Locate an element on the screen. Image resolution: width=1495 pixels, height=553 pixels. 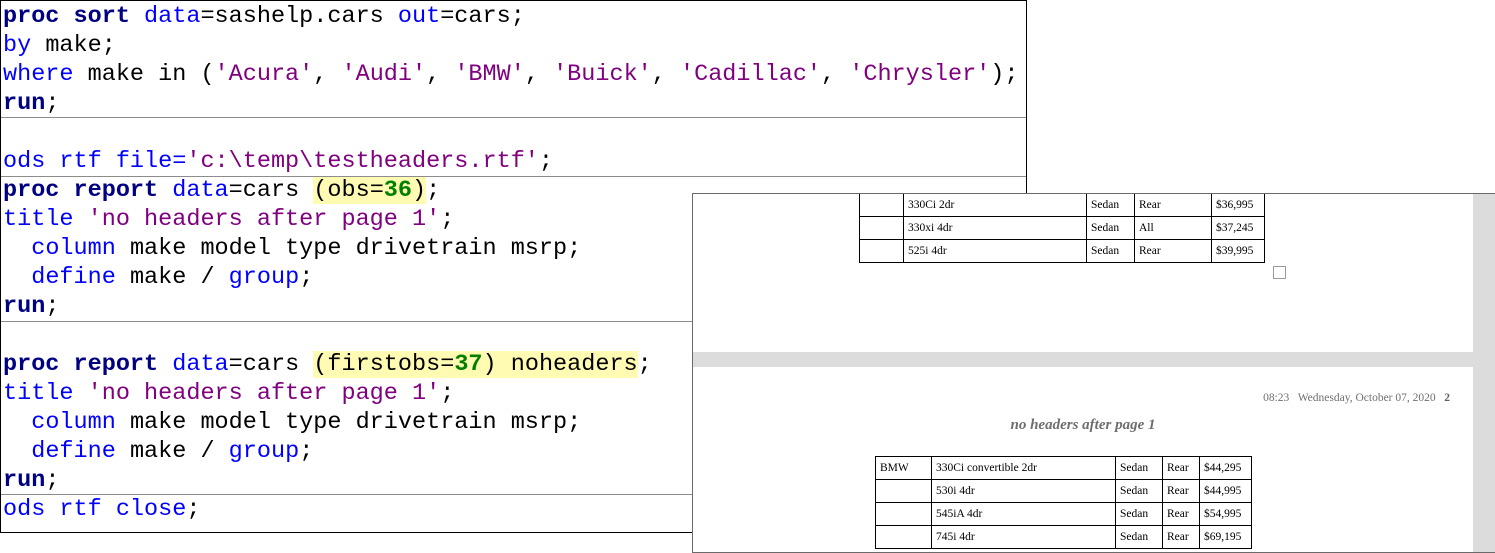
page-header-line: 08:23 Wednesday, October 07, 2020 2 is located at coordinates (1356, 398).